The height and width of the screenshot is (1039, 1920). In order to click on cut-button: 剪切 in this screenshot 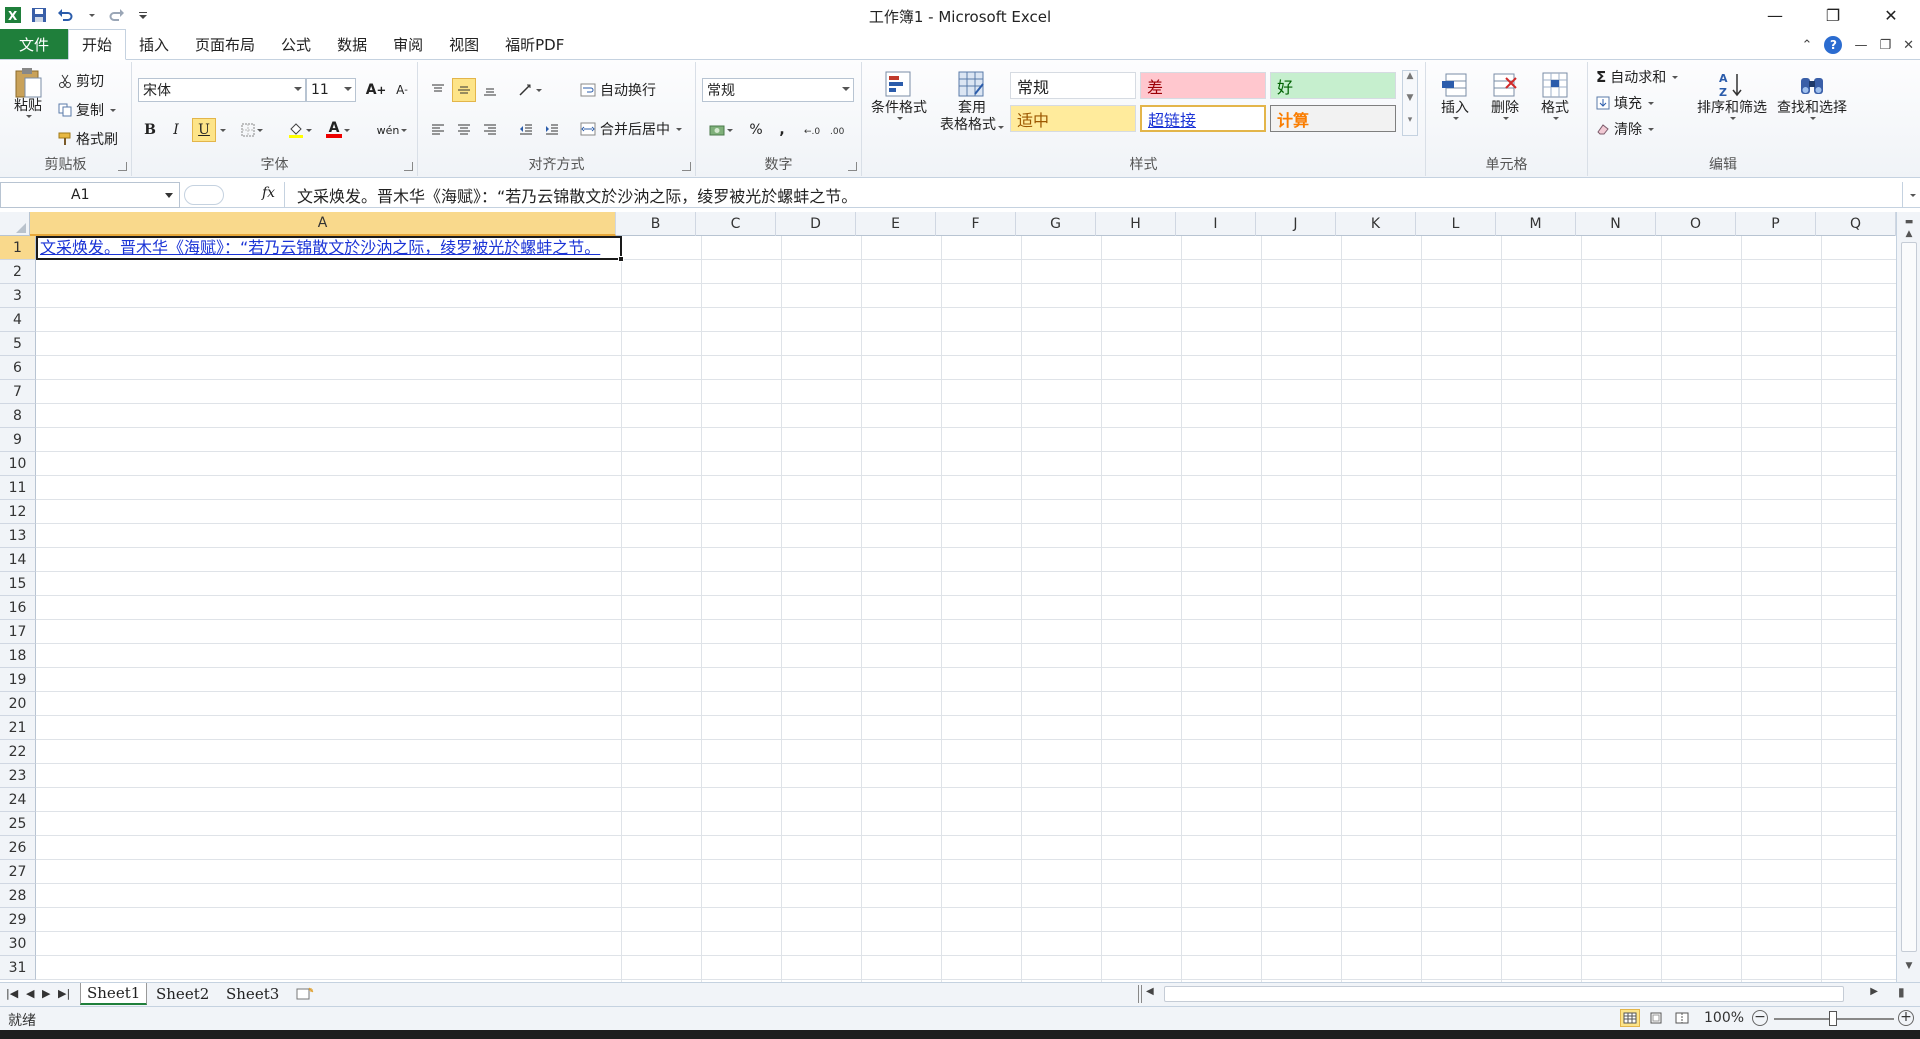, I will do `click(81, 81)`.